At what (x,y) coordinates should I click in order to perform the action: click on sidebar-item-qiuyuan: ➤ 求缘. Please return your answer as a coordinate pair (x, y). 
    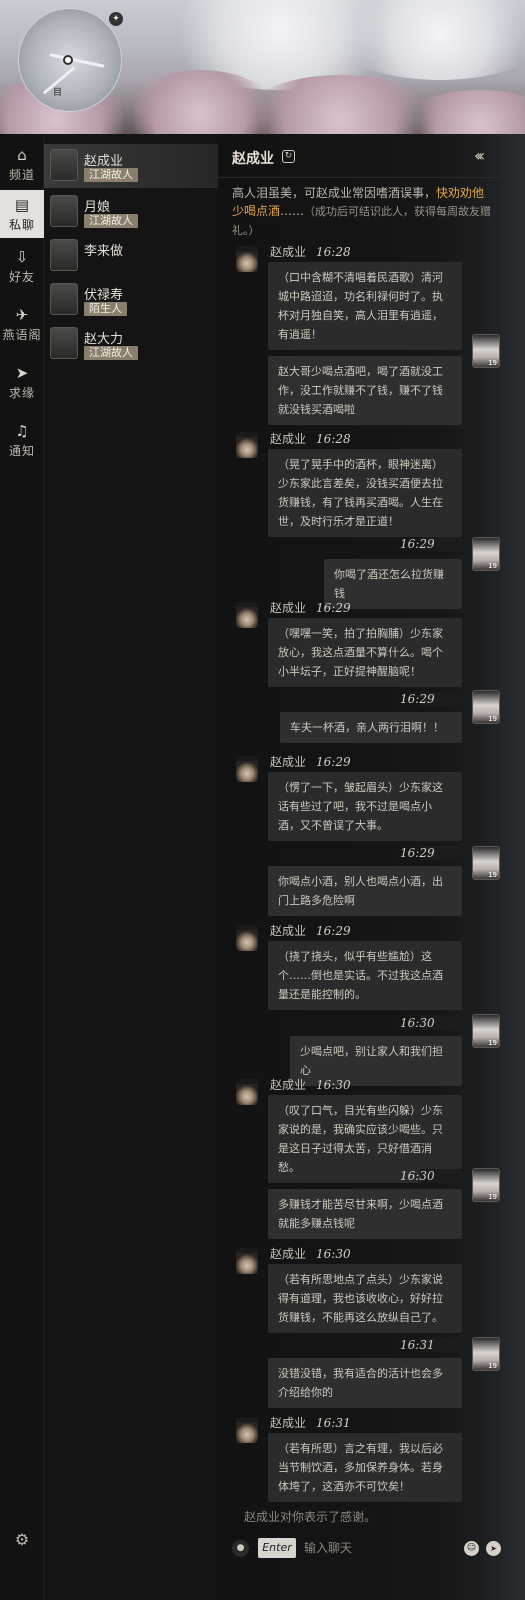
    Looking at the image, I should click on (22, 382).